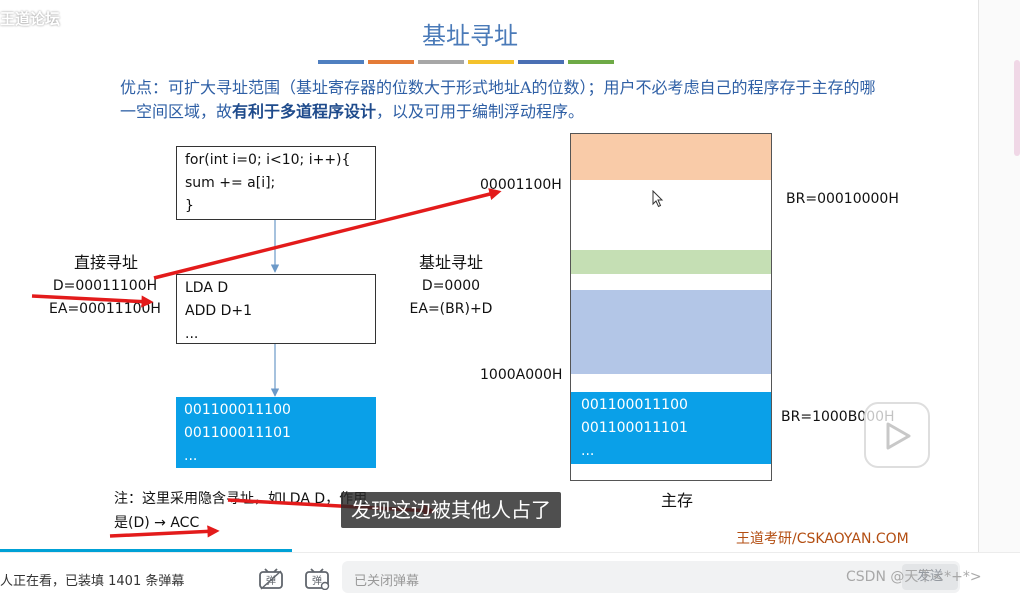  What do you see at coordinates (914, 577) in the screenshot?
I see `csdn-watermark: CSDN @天下<*+*>` at bounding box center [914, 577].